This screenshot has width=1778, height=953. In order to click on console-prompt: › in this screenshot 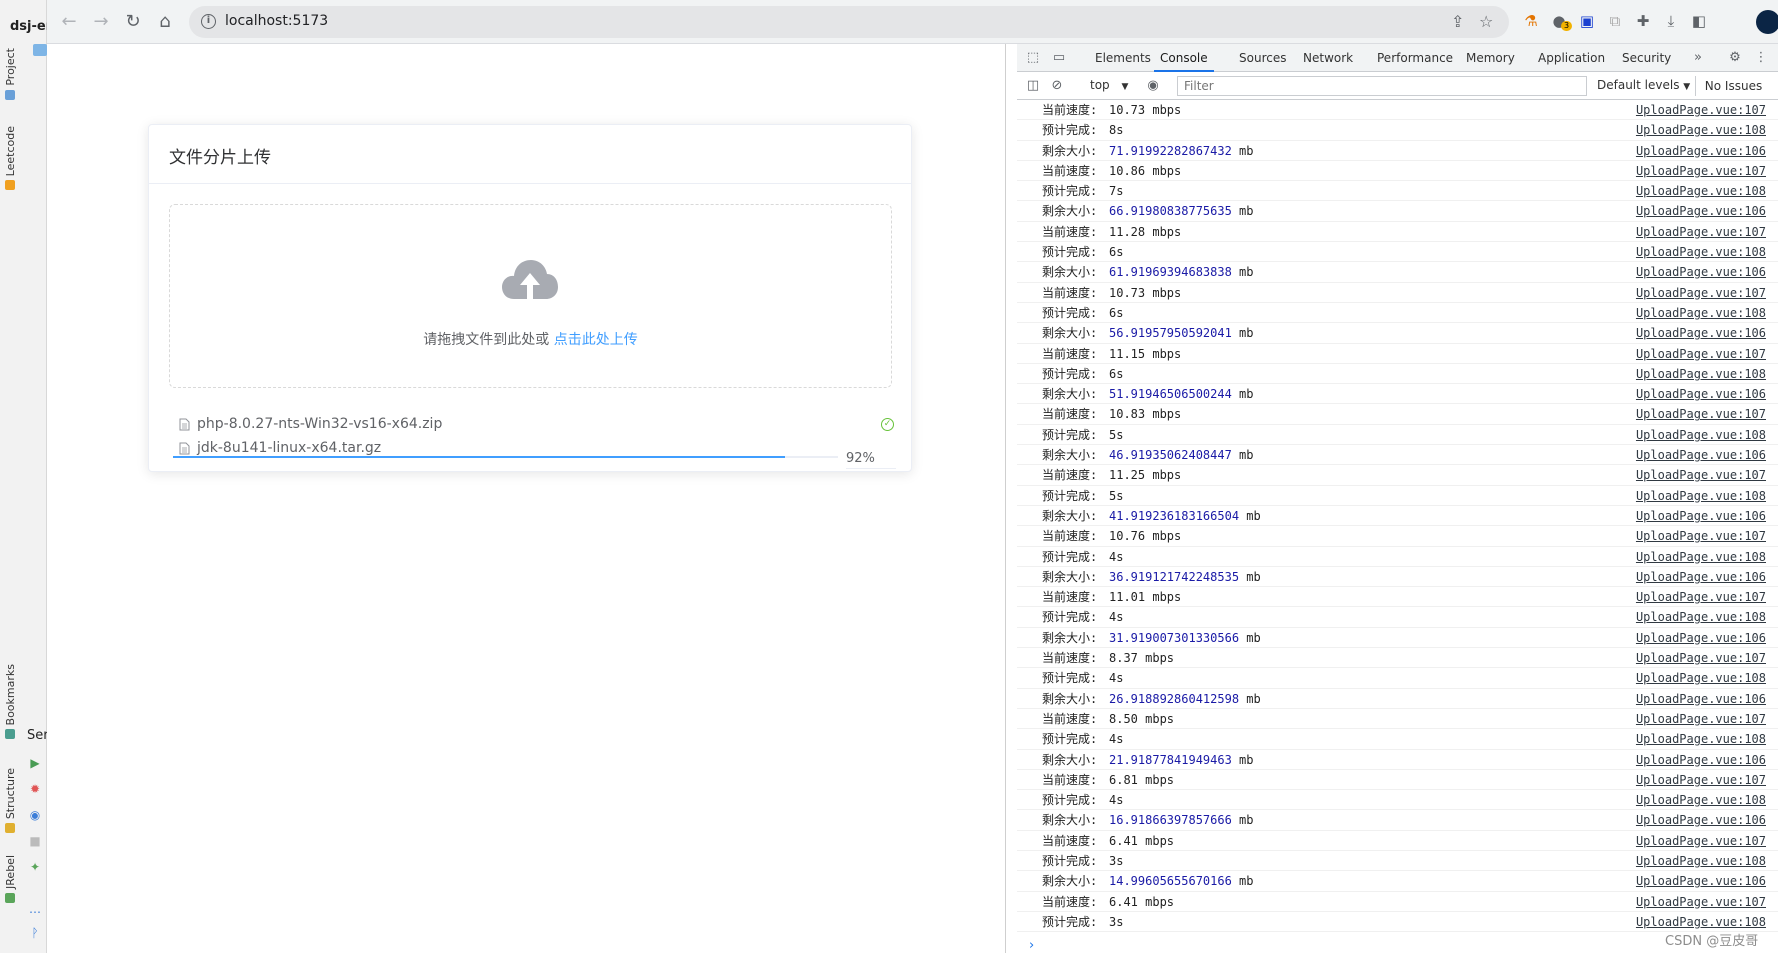, I will do `click(1031, 945)`.